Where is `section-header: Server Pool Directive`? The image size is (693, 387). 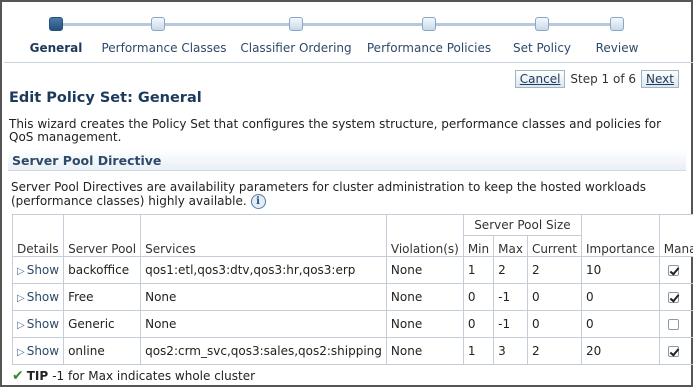 section-header: Server Pool Directive is located at coordinates (347, 160).